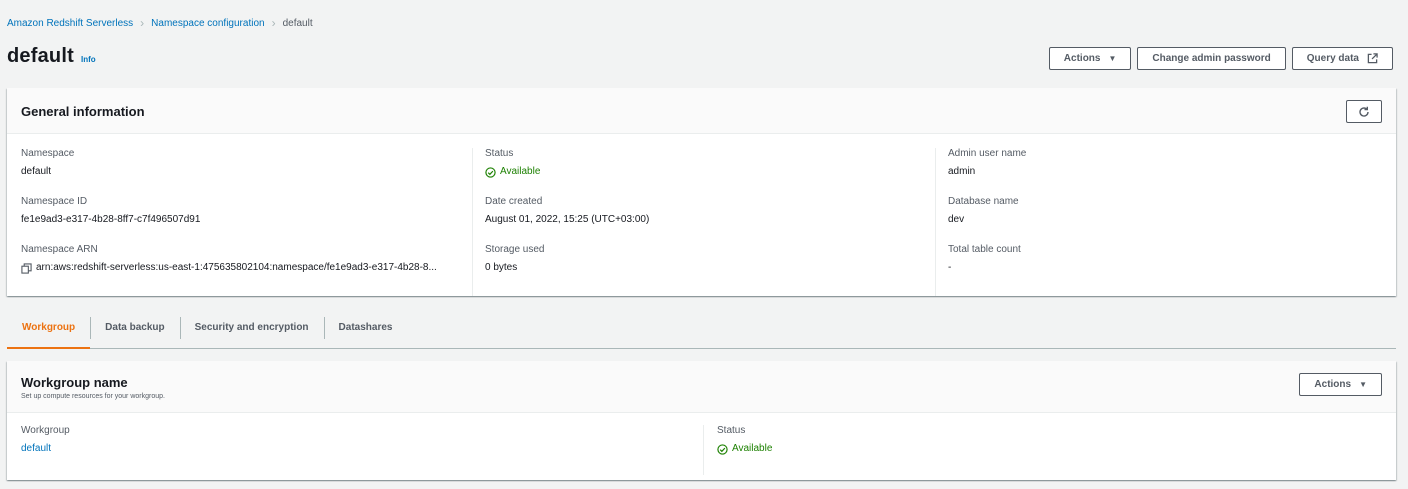 Image resolution: width=1408 pixels, height=489 pixels. What do you see at coordinates (956, 219) in the screenshot?
I see `database-name-value: dev` at bounding box center [956, 219].